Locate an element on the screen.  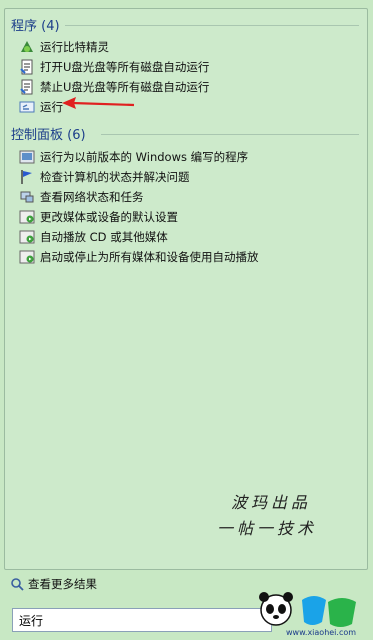
cp-item-label: 运行为以前版本的 Windows 编写的程序 is located at coordinates (144, 157).